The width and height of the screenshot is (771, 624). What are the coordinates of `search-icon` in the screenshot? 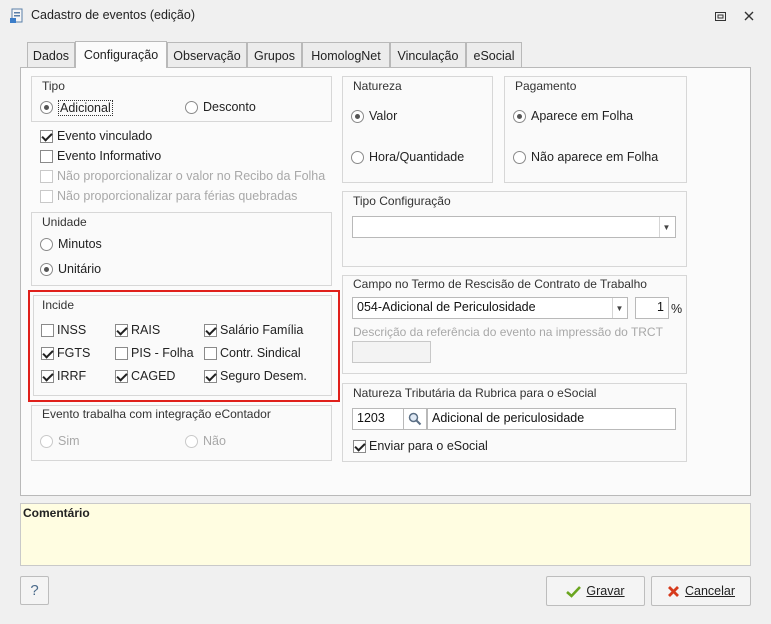 It's located at (415, 419).